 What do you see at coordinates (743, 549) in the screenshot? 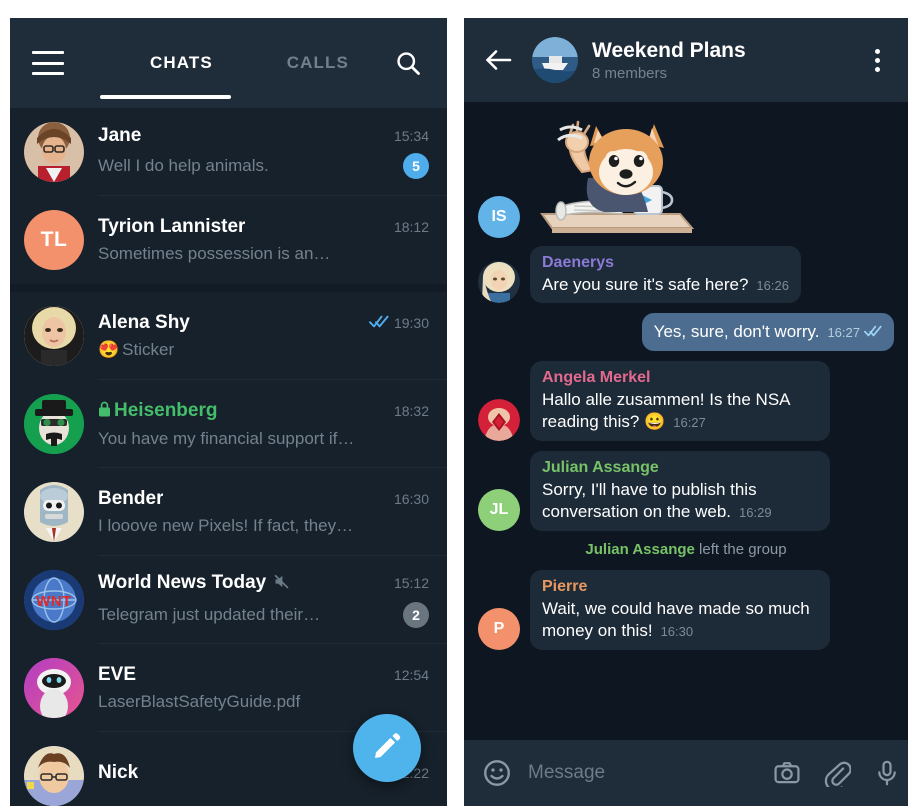
I see `system-message-text: left the group` at bounding box center [743, 549].